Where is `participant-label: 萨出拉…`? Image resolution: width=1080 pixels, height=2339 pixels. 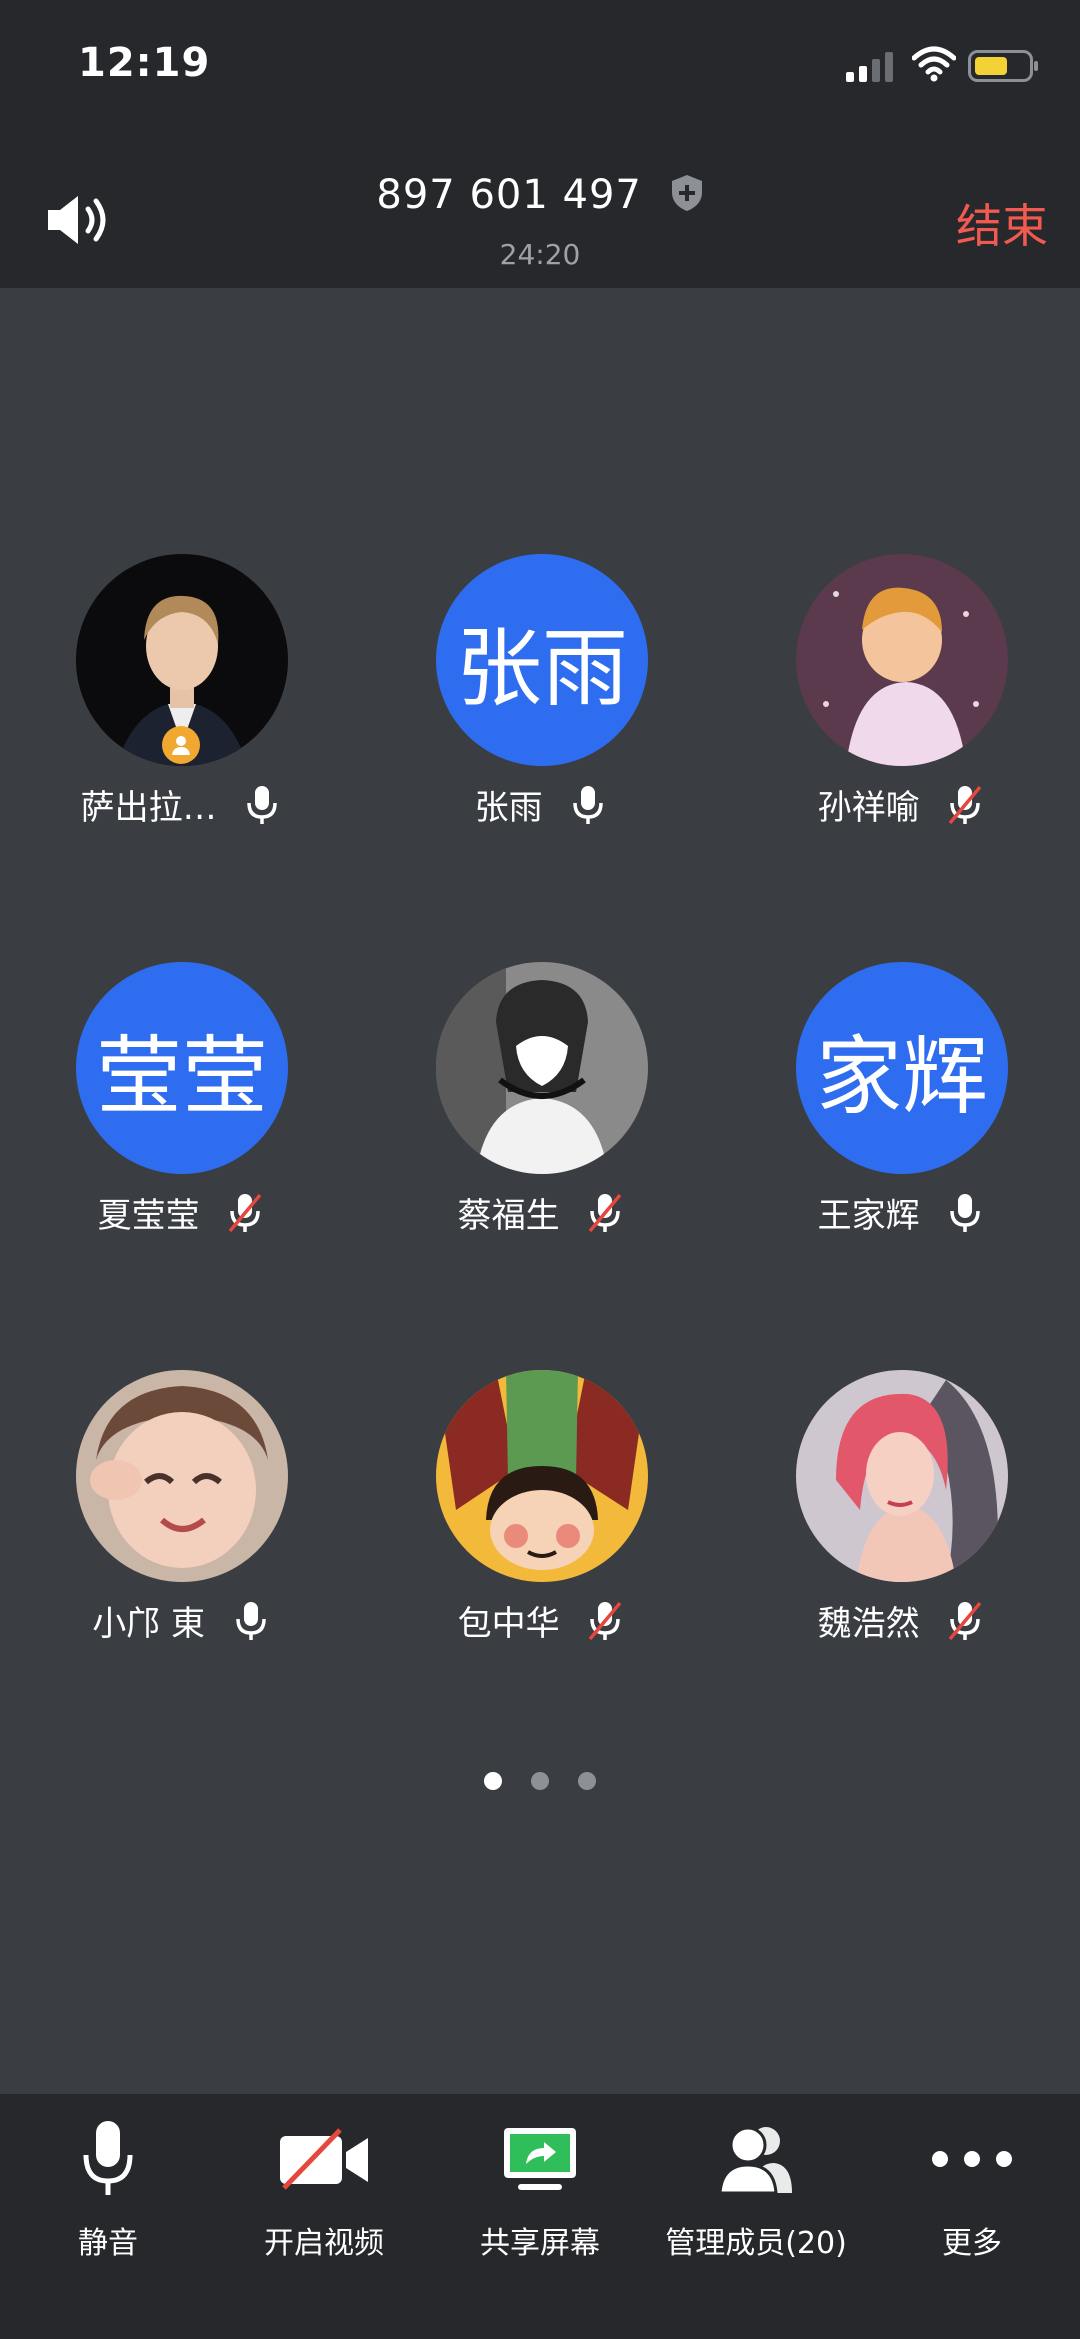
participant-label: 萨出拉… is located at coordinates (180, 804).